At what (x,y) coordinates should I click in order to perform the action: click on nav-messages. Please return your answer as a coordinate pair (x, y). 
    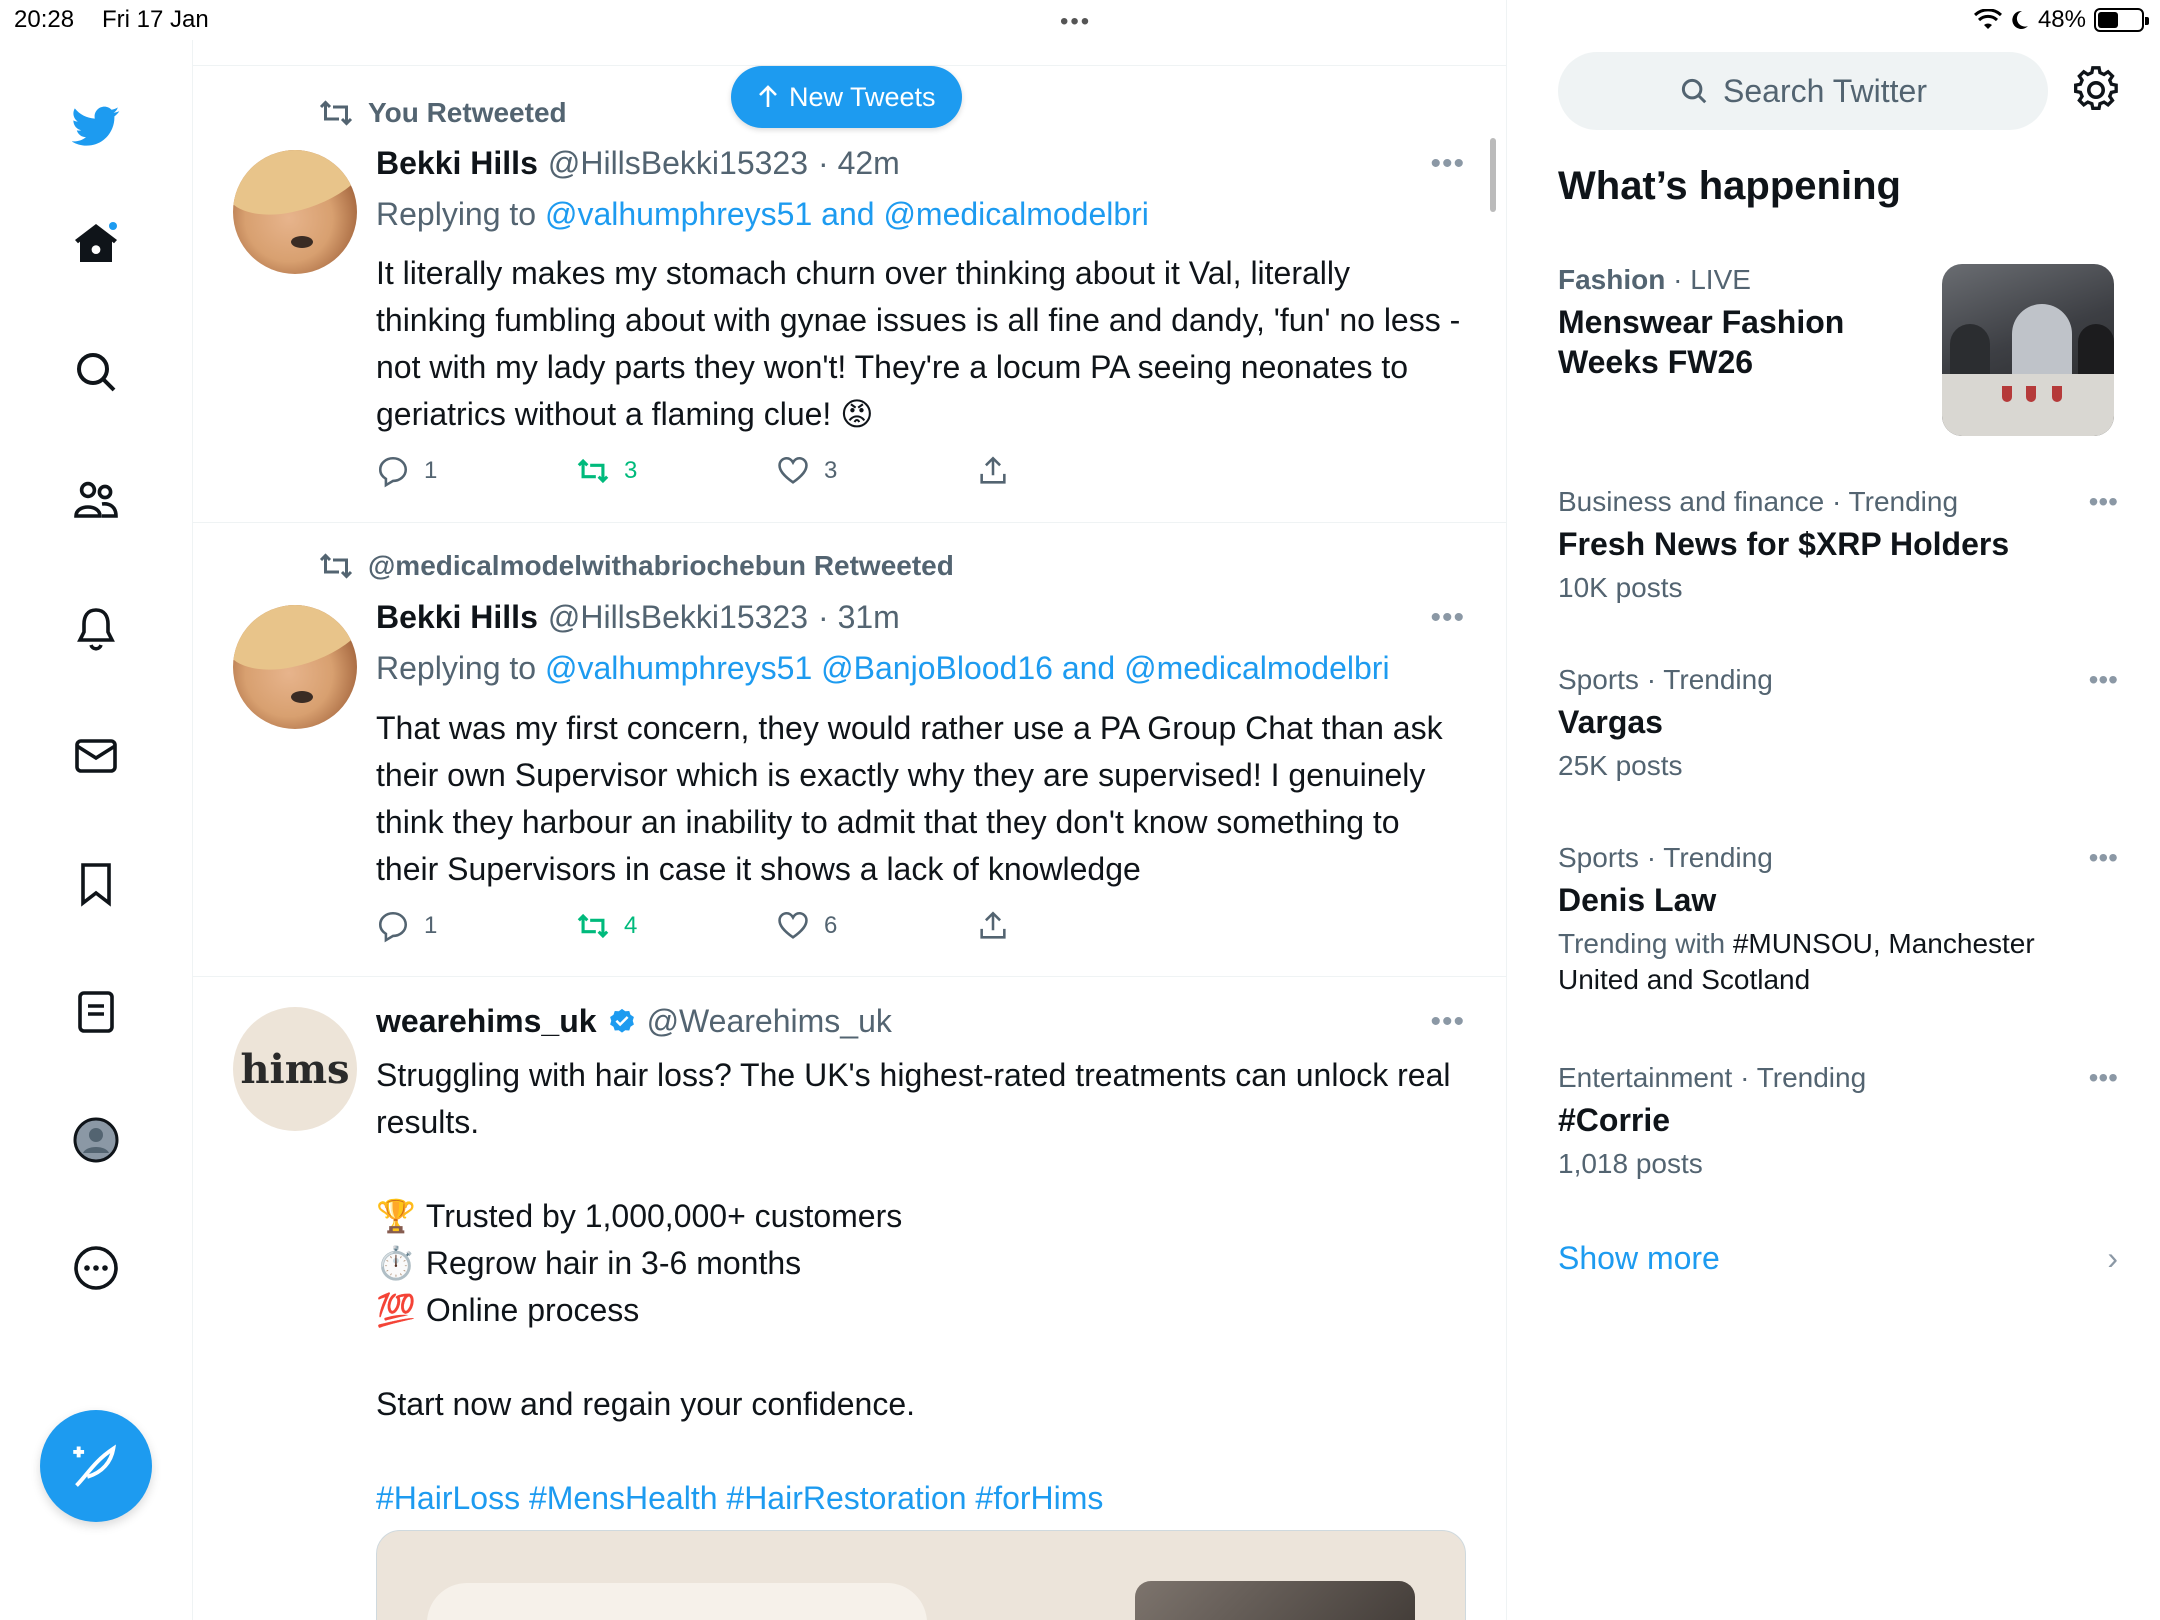
    Looking at the image, I should click on (96, 756).